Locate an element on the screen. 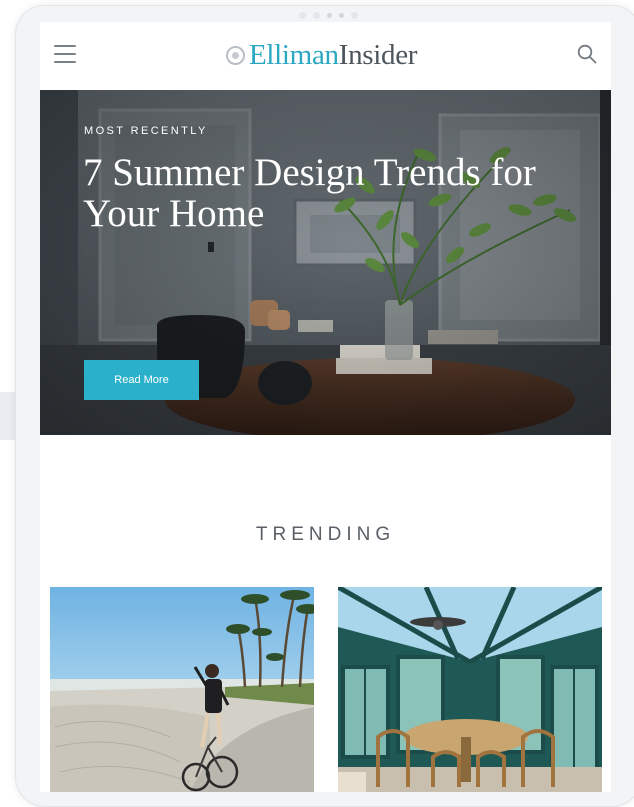 The width and height of the screenshot is (634, 807). trending-card-beach is located at coordinates (182, 689).